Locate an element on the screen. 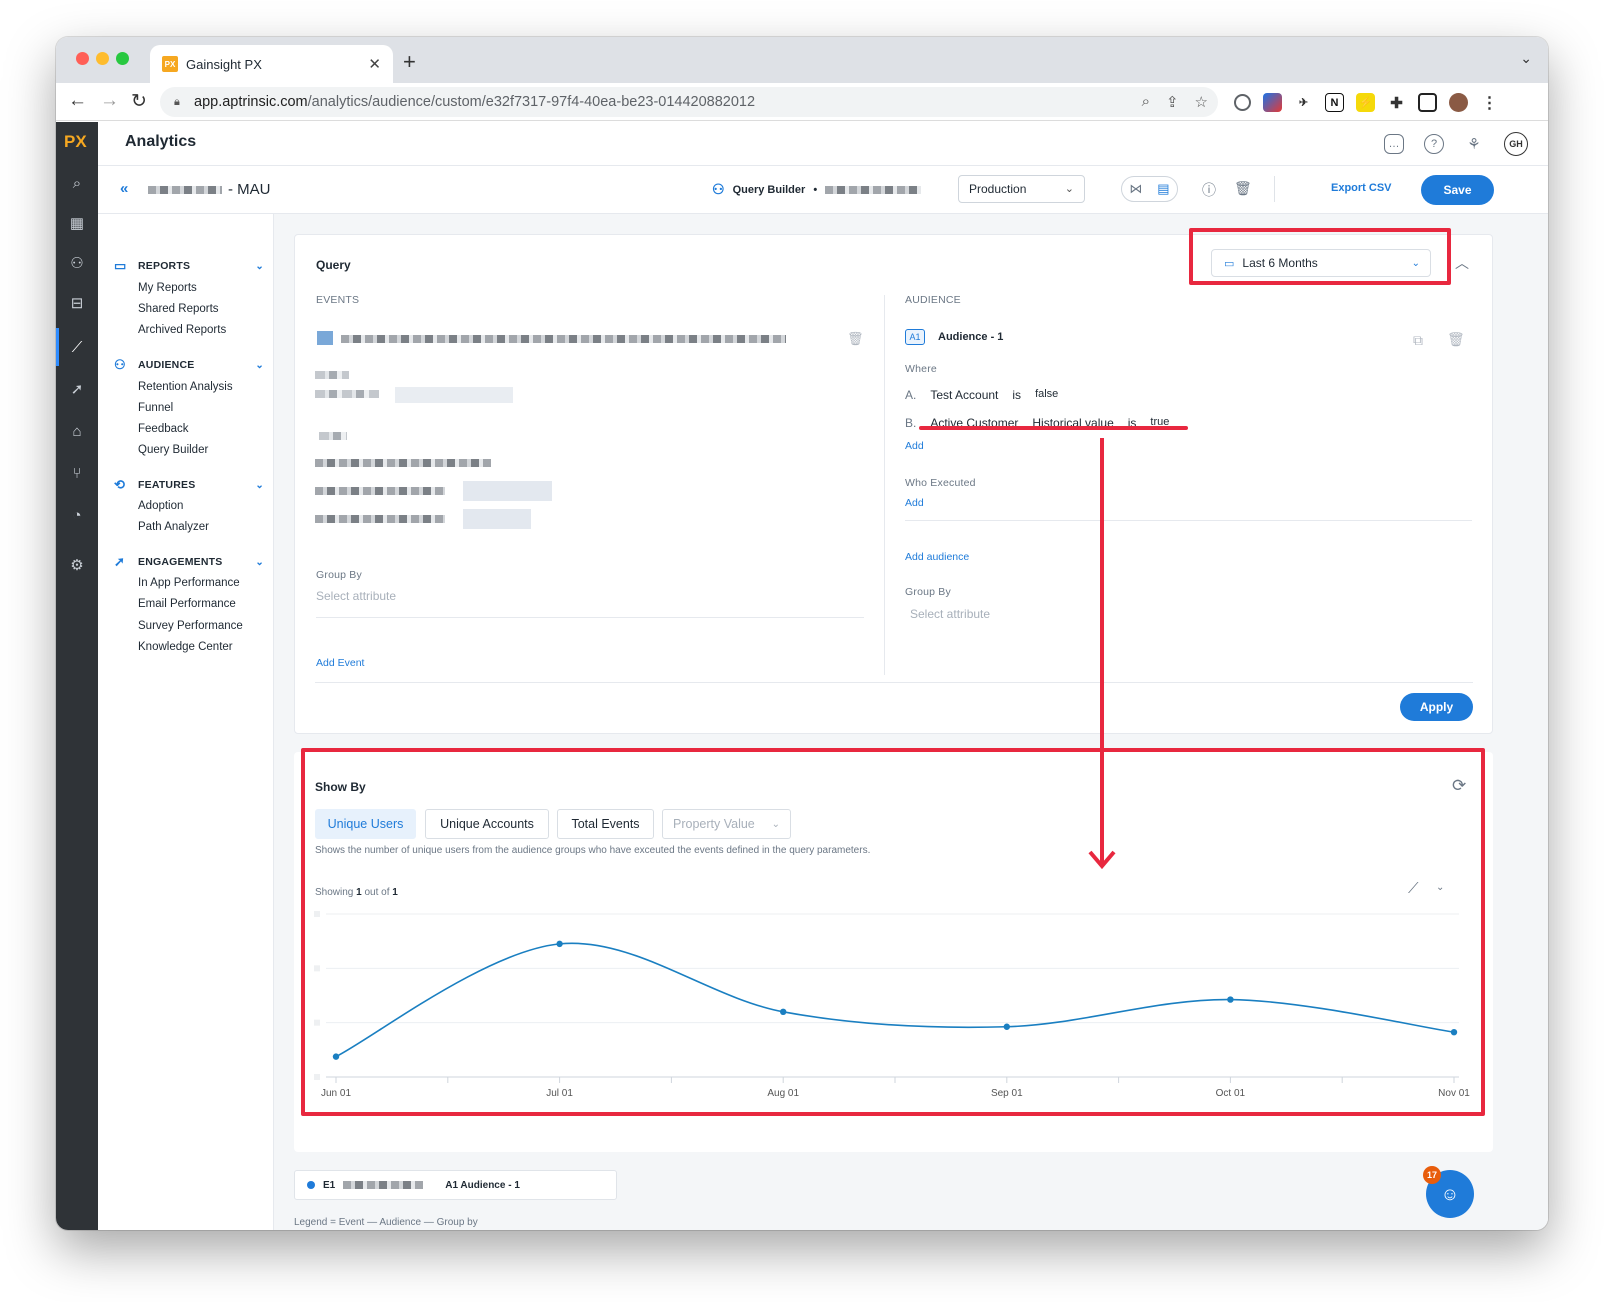 The height and width of the screenshot is (1302, 1604). users-icon: ⚇ is located at coordinates (718, 189).